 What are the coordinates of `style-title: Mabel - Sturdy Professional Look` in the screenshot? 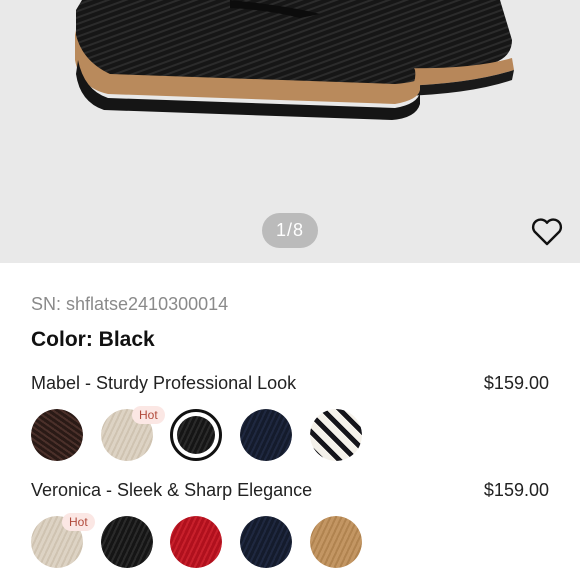 It's located at (164, 383).